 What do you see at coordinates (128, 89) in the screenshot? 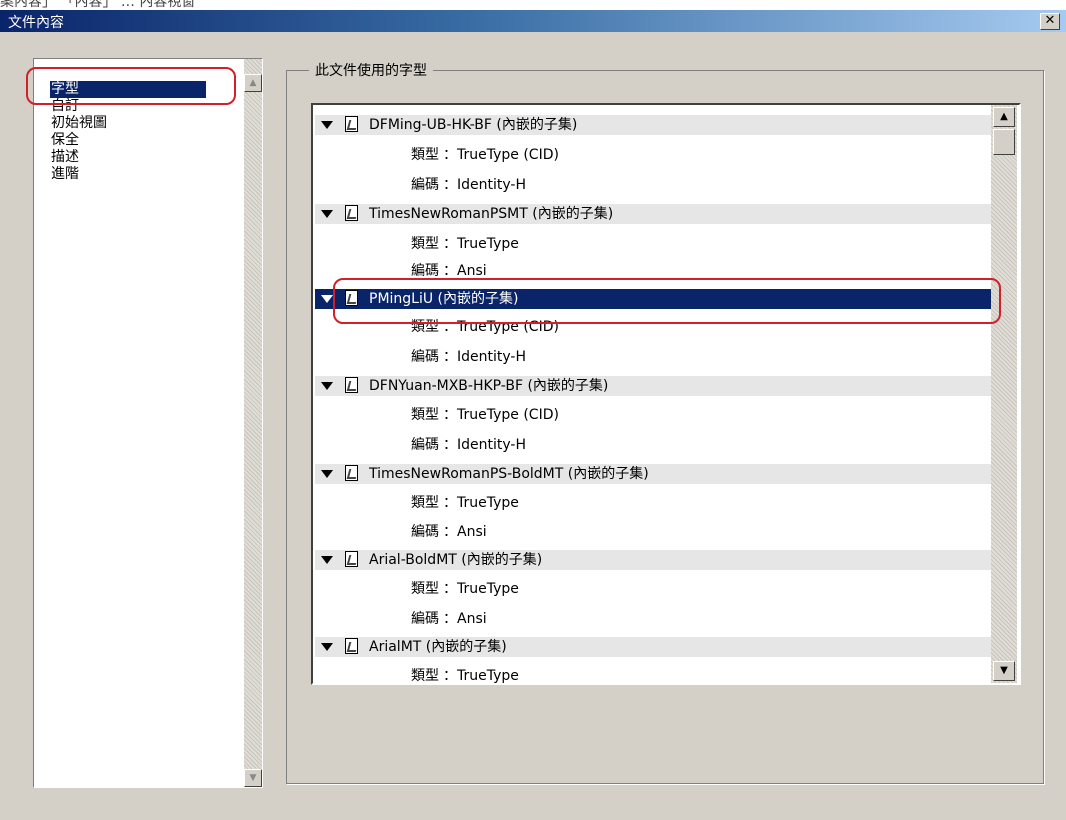
I see `category-item-fonts: 字型` at bounding box center [128, 89].